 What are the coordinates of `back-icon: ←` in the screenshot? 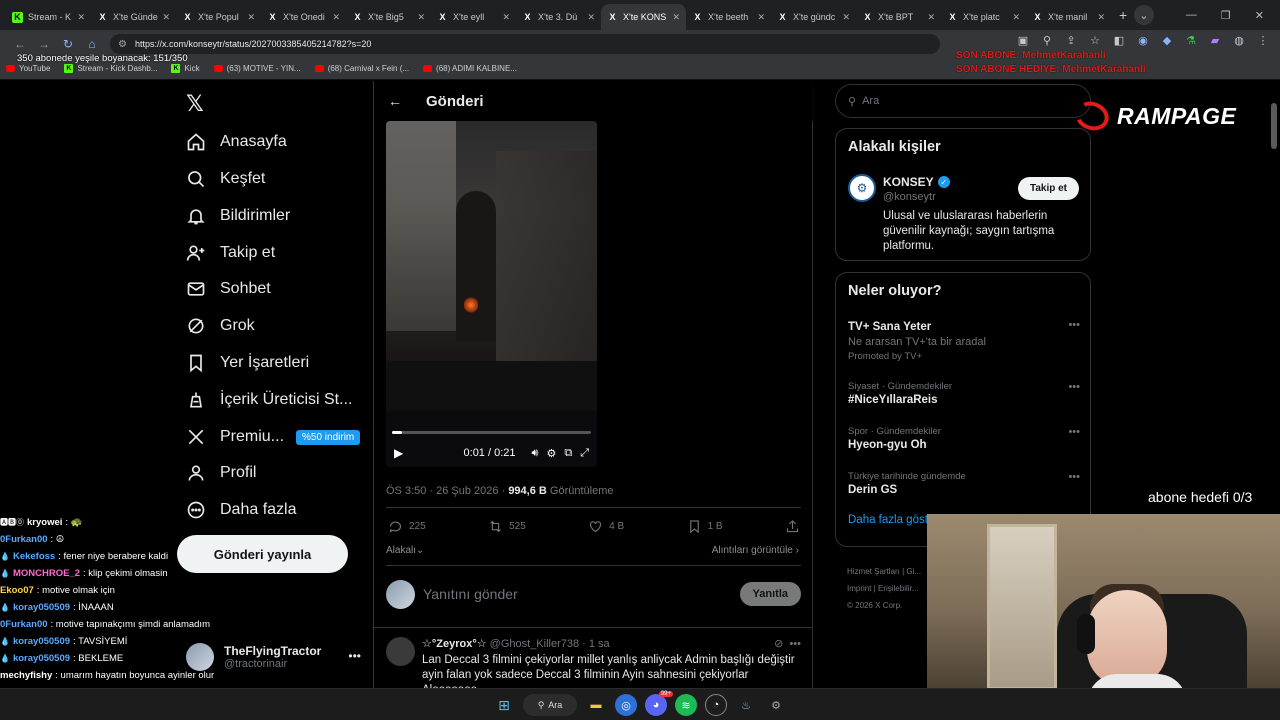 It's located at (20, 44).